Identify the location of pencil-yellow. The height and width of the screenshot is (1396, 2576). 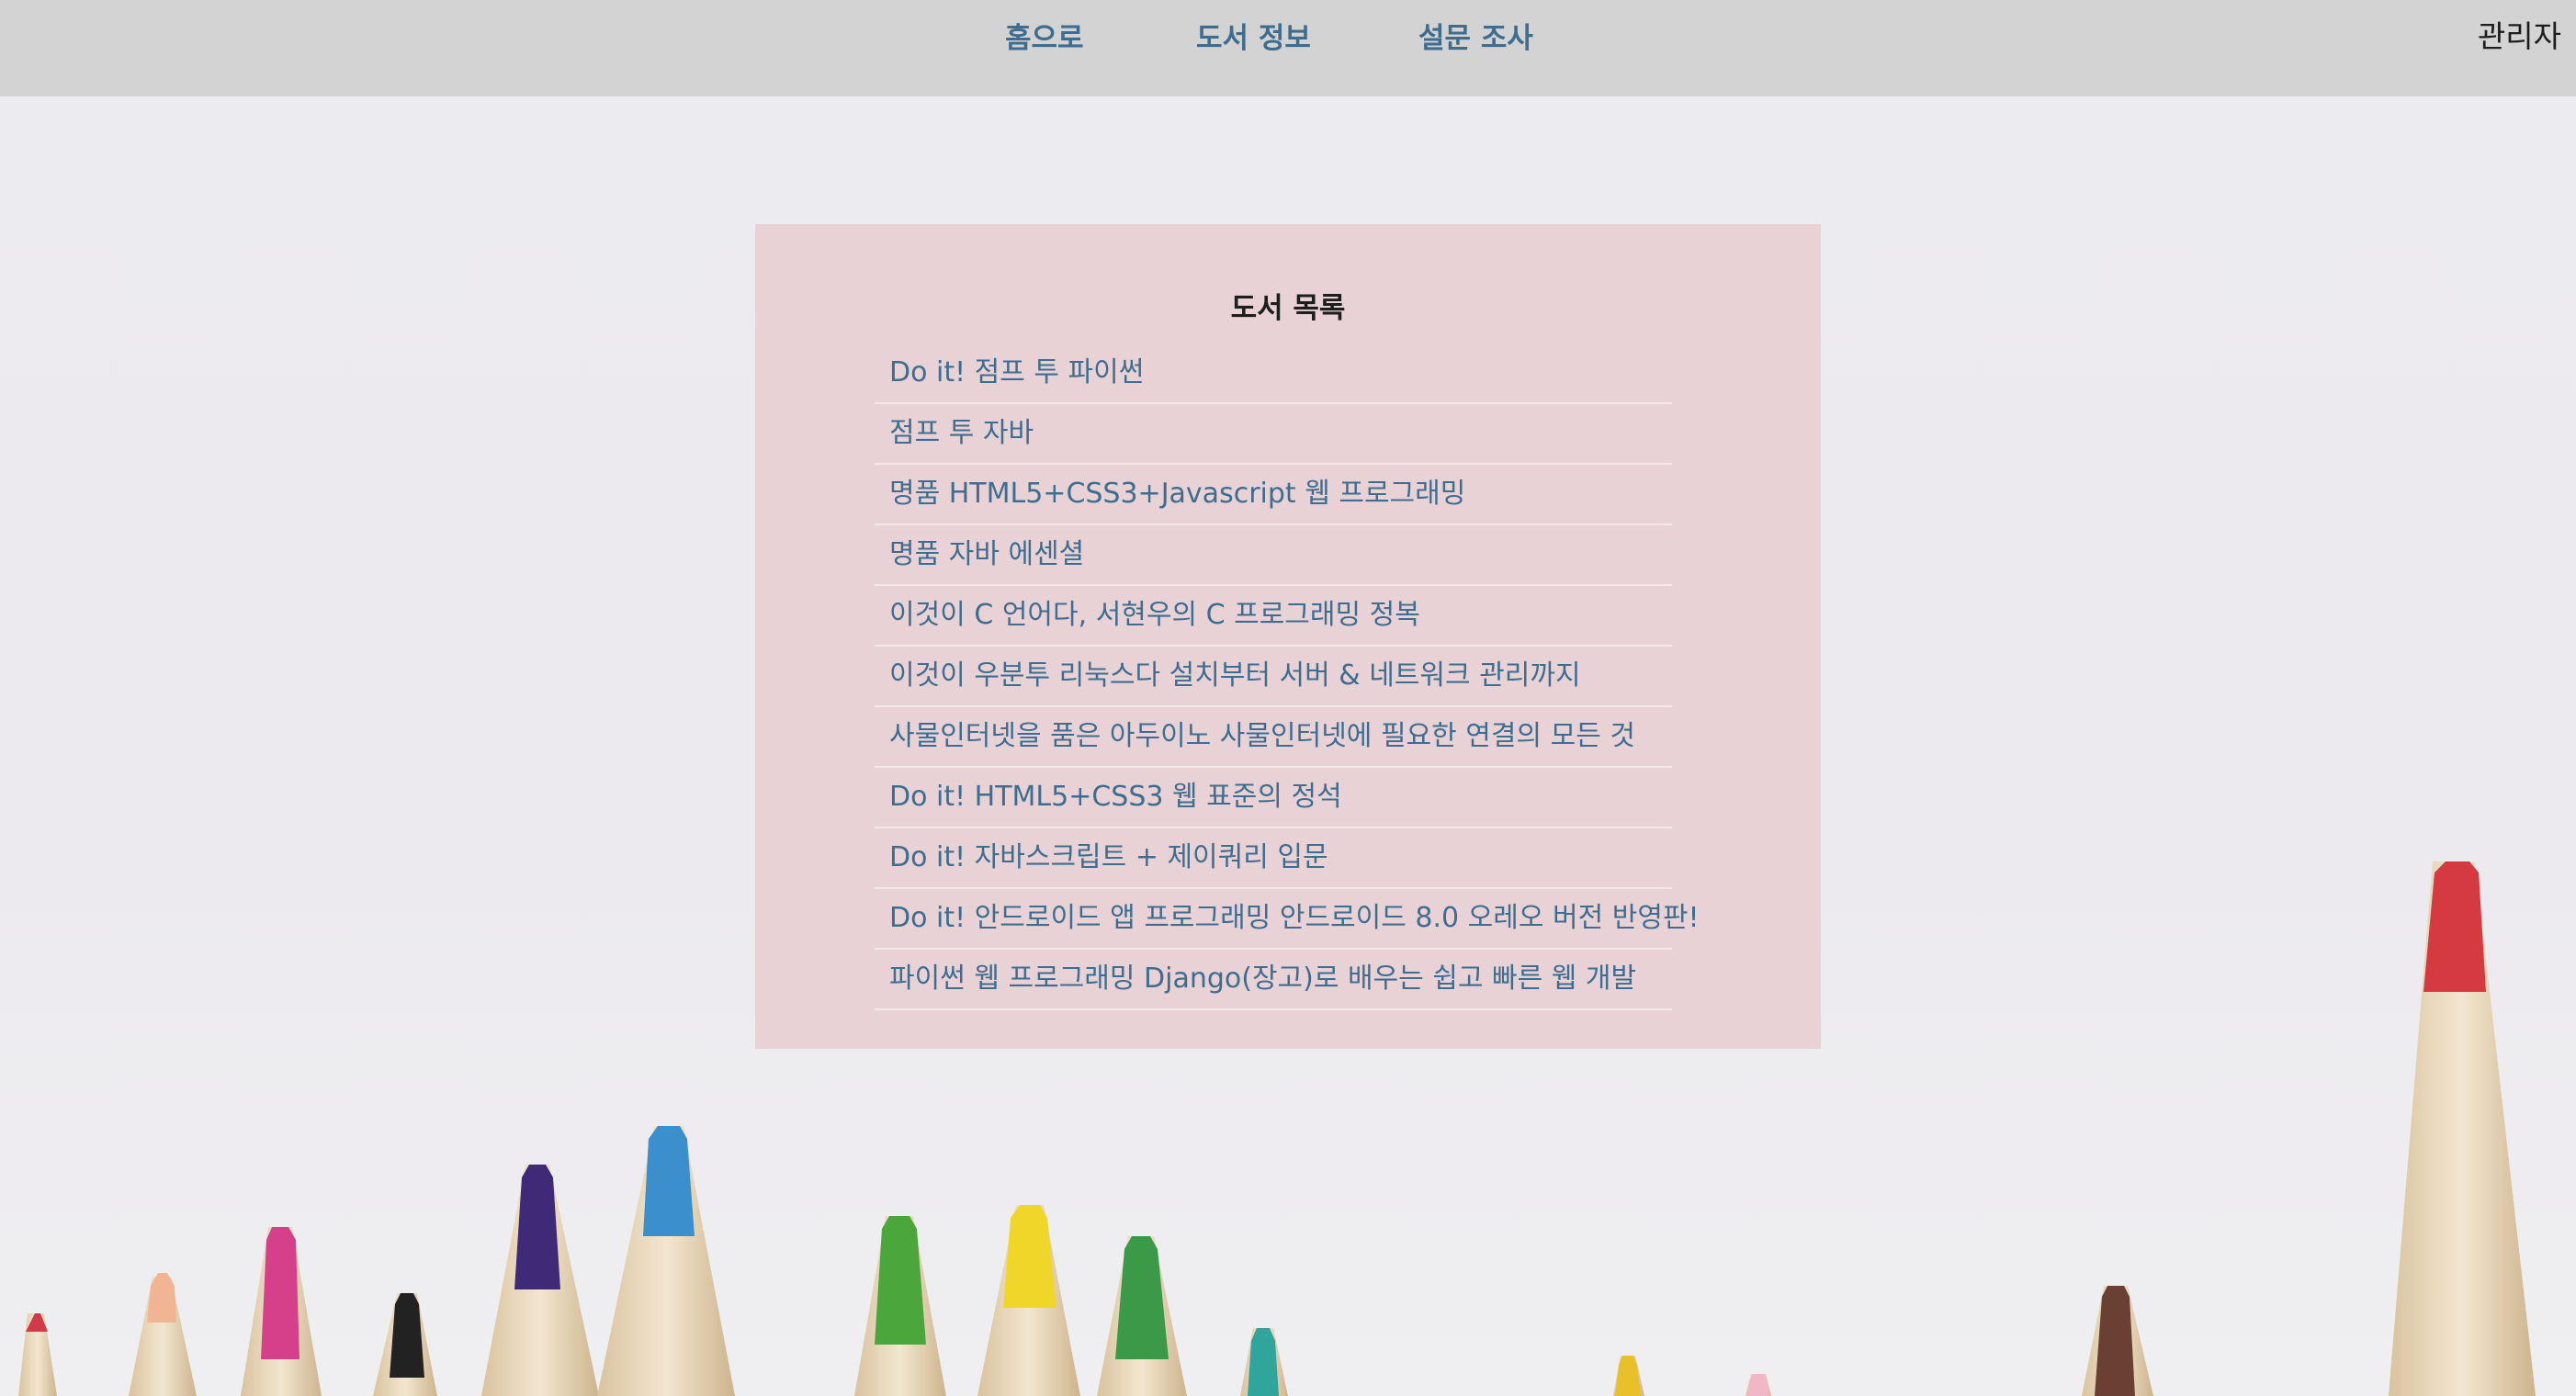
(1028, 1300).